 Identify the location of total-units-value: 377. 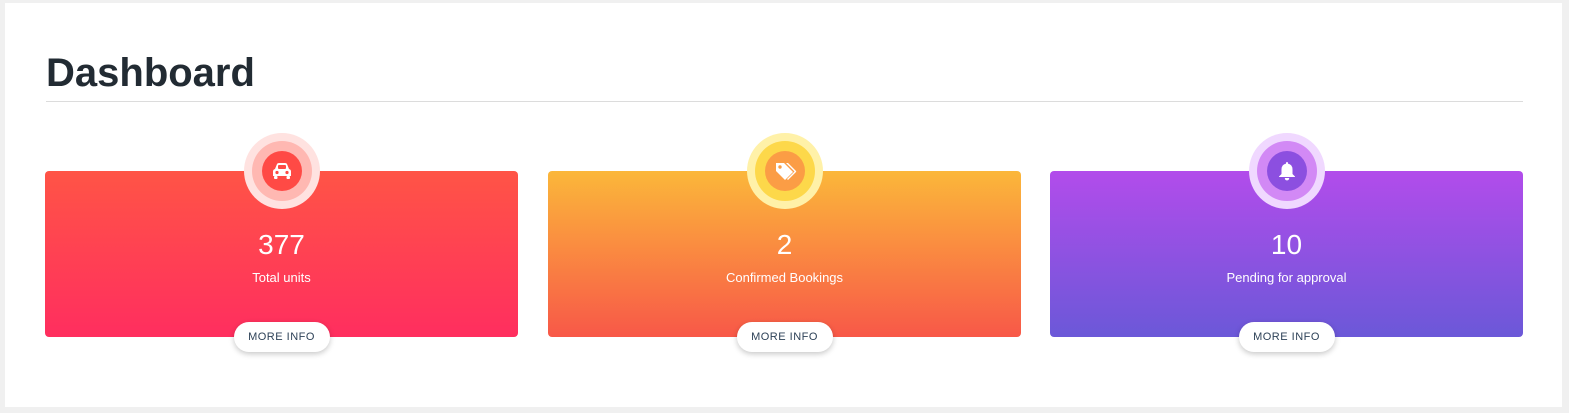
(281, 244).